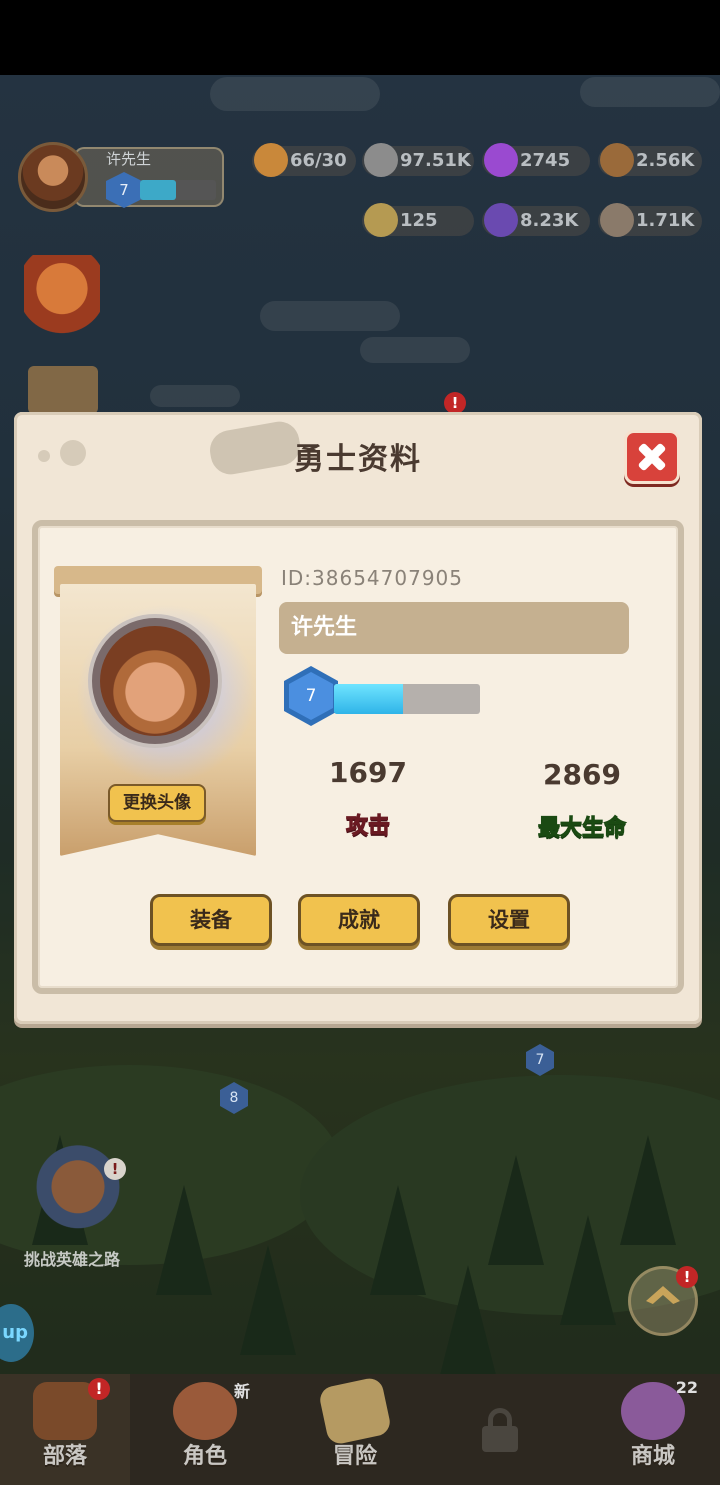 The width and height of the screenshot is (720, 1485). What do you see at coordinates (241, 1391) in the screenshot?
I see `nav-badge: 新` at bounding box center [241, 1391].